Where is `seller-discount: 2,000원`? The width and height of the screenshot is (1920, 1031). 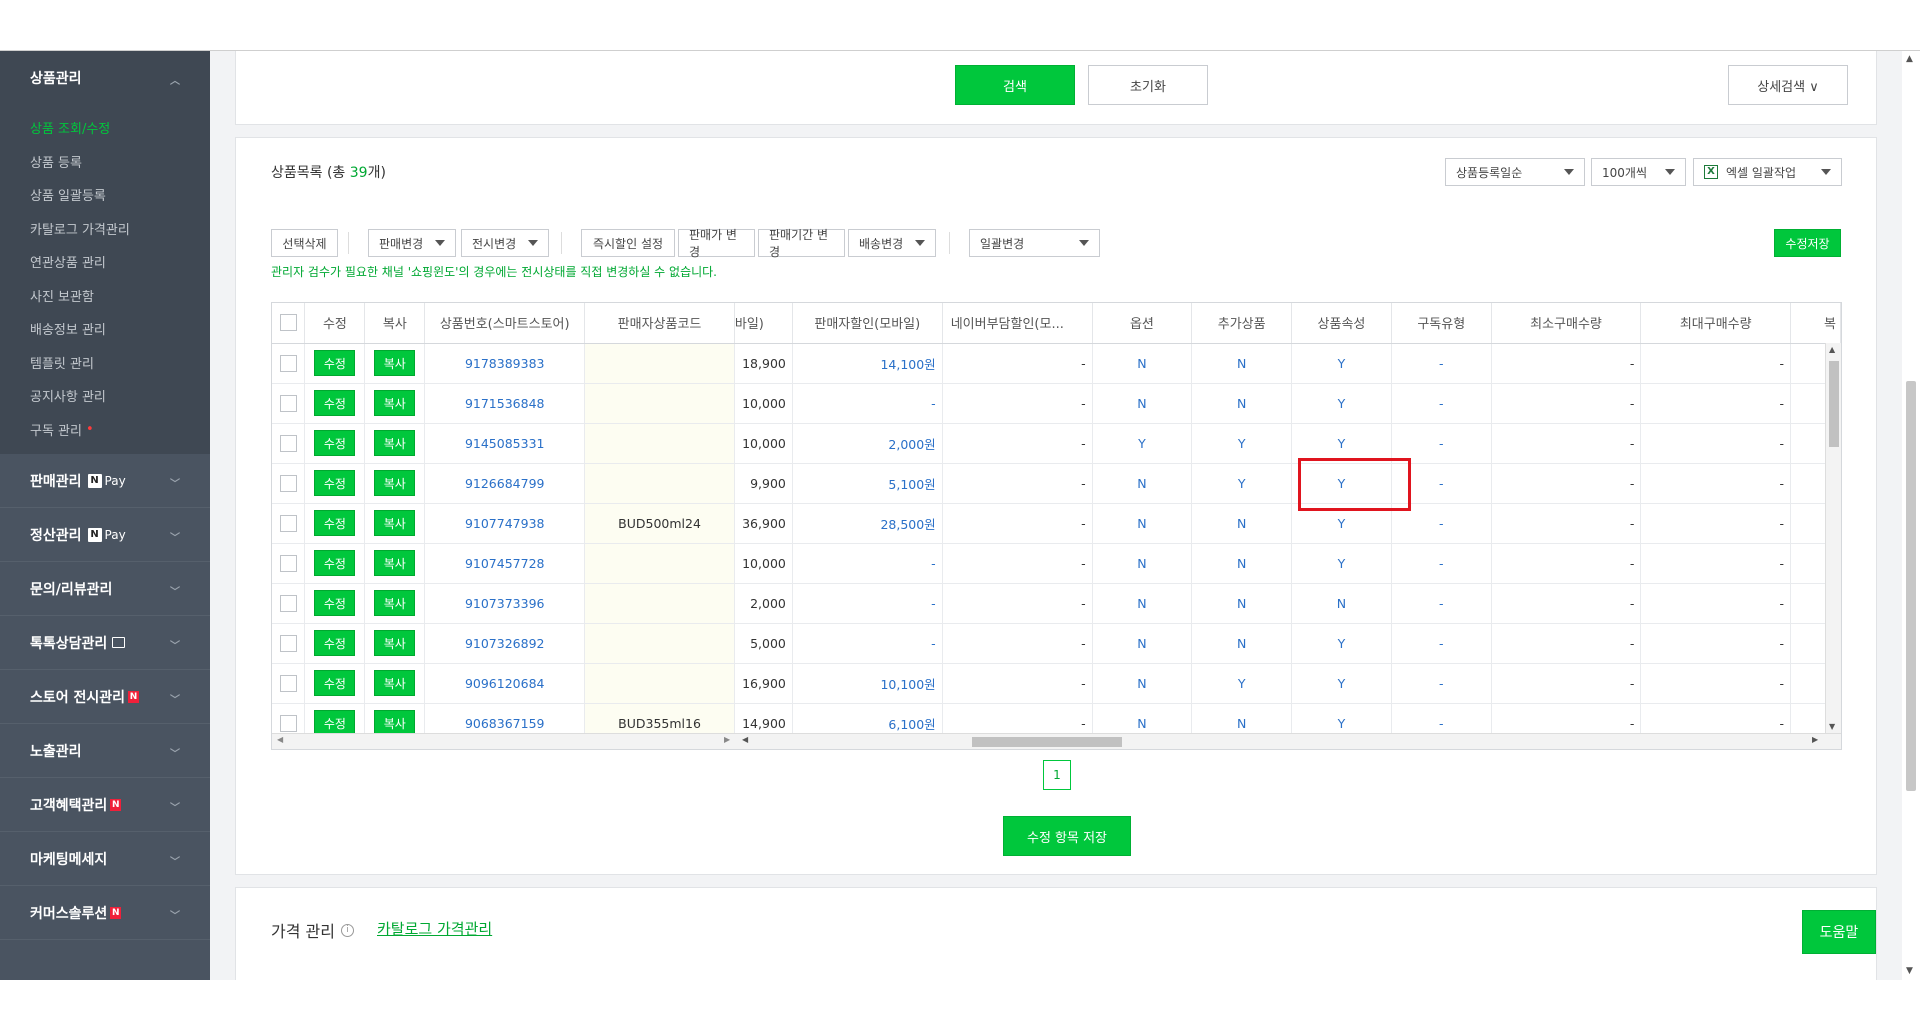 seller-discount: 2,000원 is located at coordinates (867, 443).